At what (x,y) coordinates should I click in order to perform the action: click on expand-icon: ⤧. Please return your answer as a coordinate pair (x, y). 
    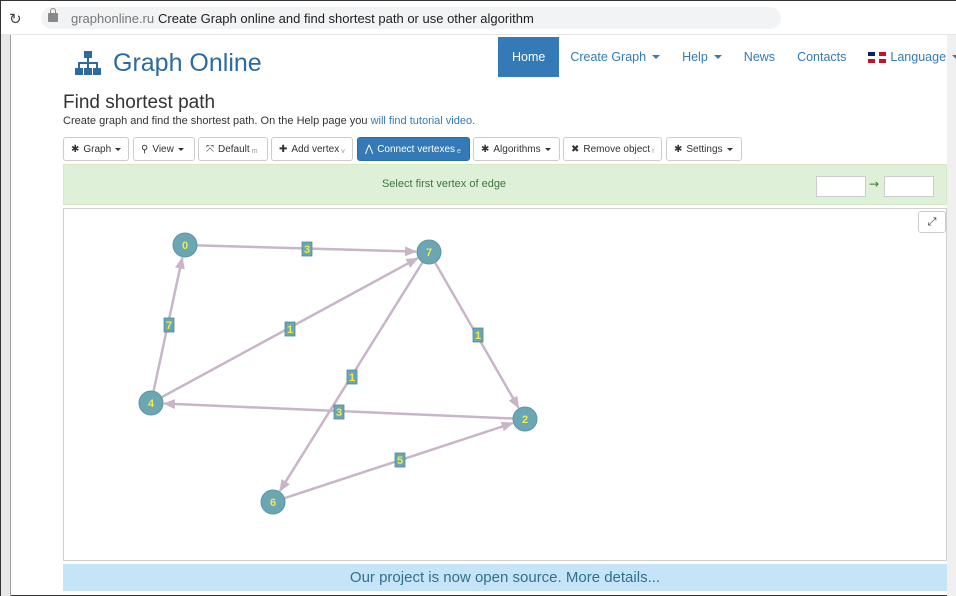
    Looking at the image, I should click on (210, 149).